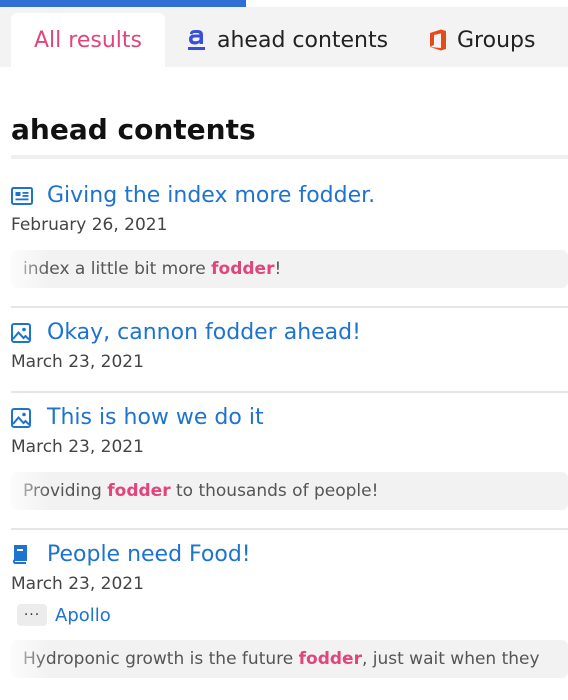 The image size is (568, 700). I want to click on snippet-text: !, so click(278, 269).